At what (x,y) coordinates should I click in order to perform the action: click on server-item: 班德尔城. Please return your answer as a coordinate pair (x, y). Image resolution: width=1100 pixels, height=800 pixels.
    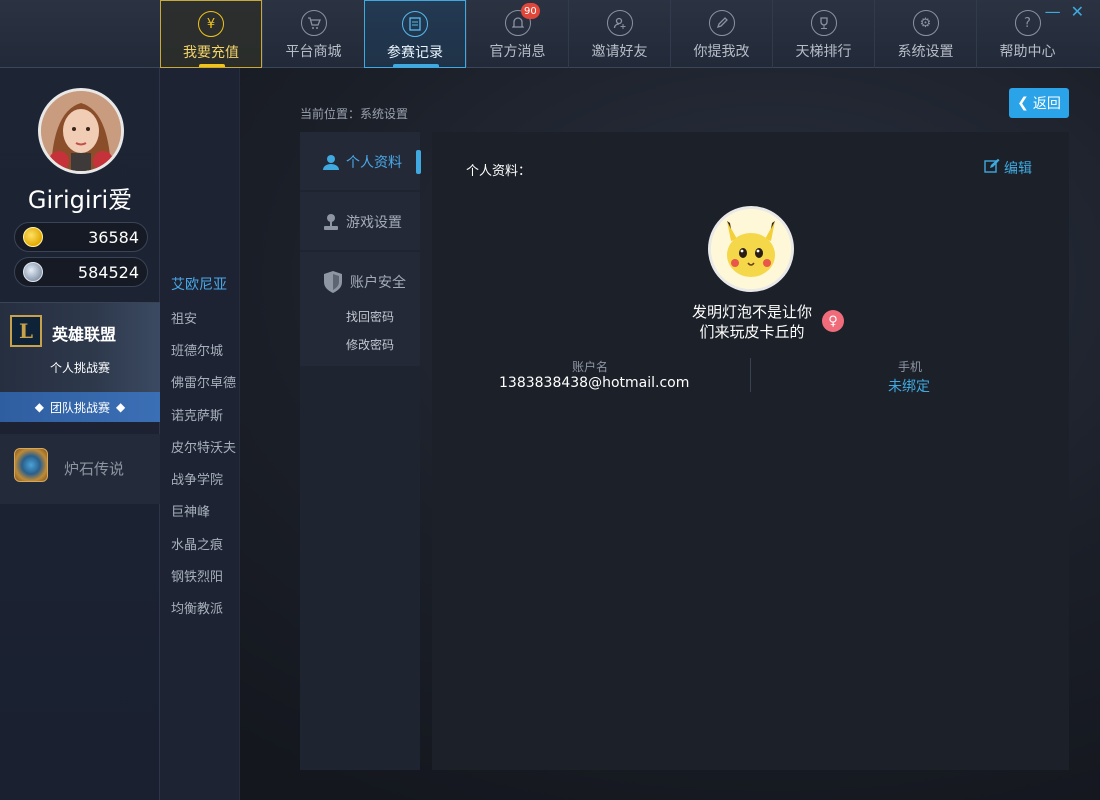
    Looking at the image, I should click on (197, 349).